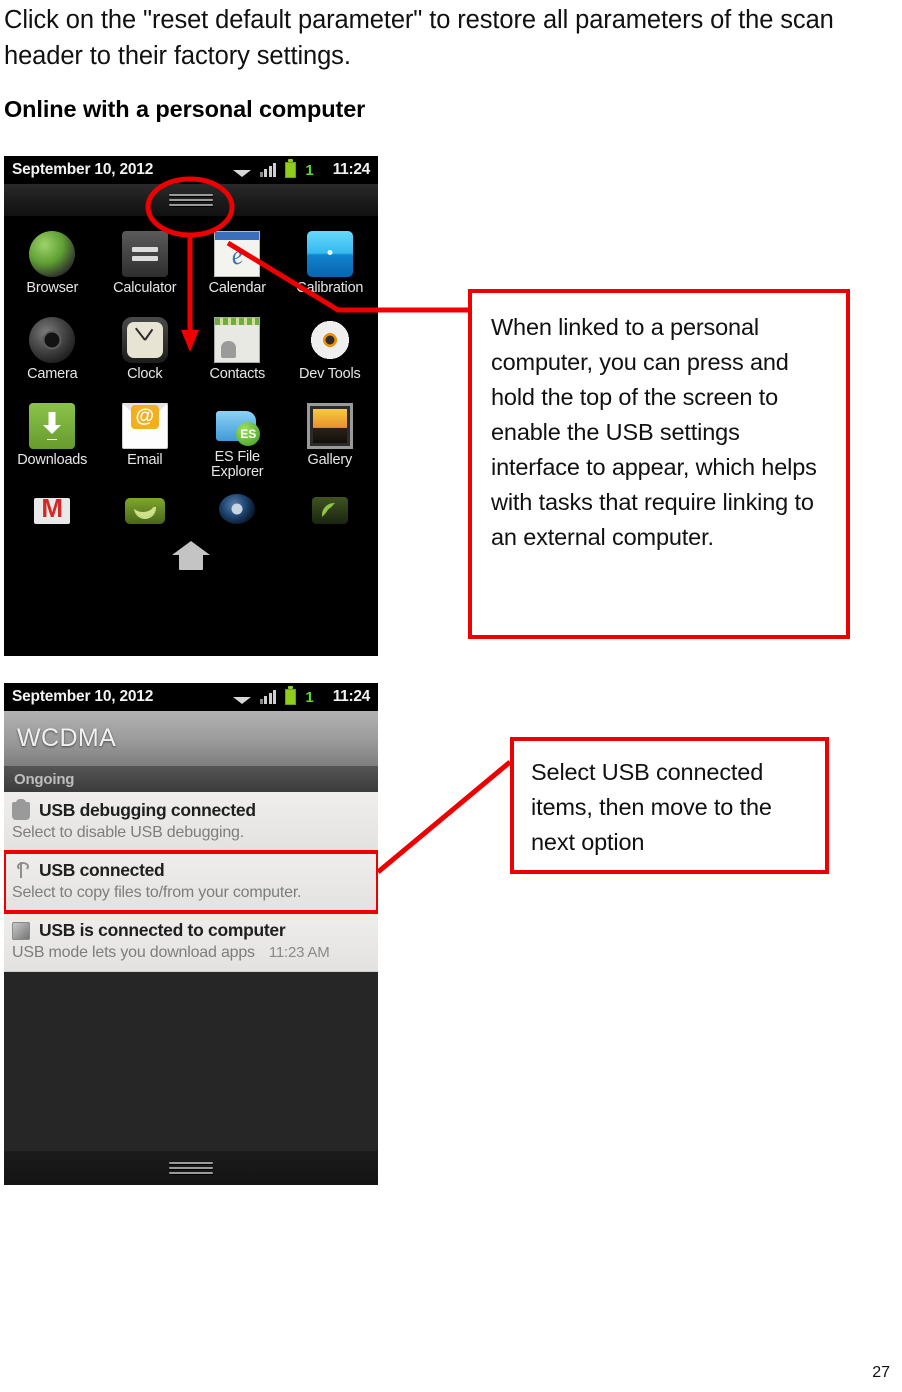 Image resolution: width=902 pixels, height=1392 pixels. What do you see at coordinates (881, 1372) in the screenshot?
I see `page-number: 27` at bounding box center [881, 1372].